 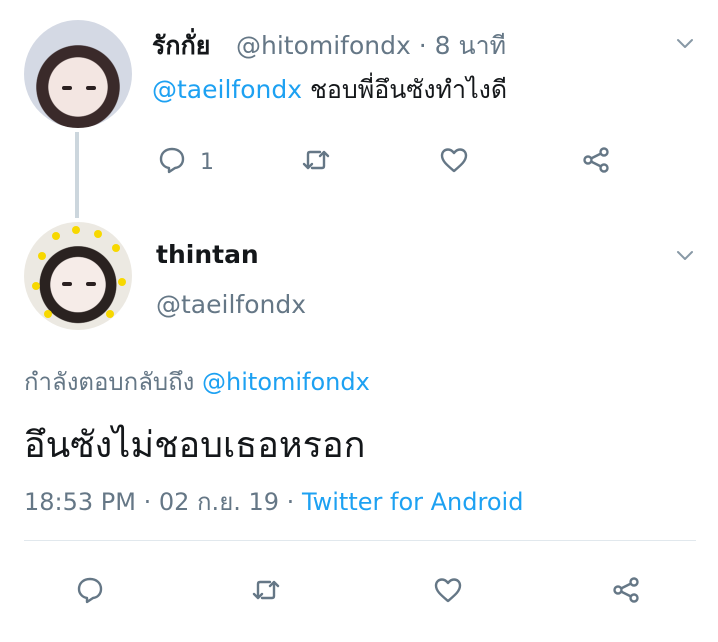 I want to click on source-link: Twitter for Android, so click(x=412, y=502).